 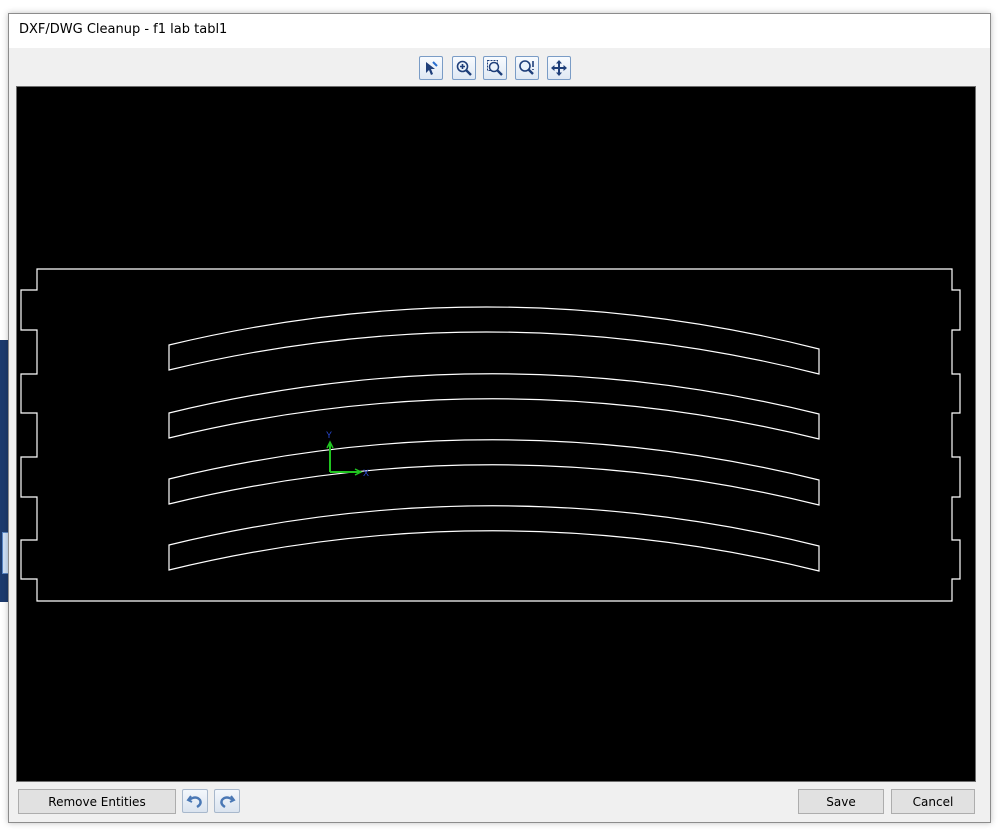 I want to click on cancel-button: Cancel, so click(x=933, y=801).